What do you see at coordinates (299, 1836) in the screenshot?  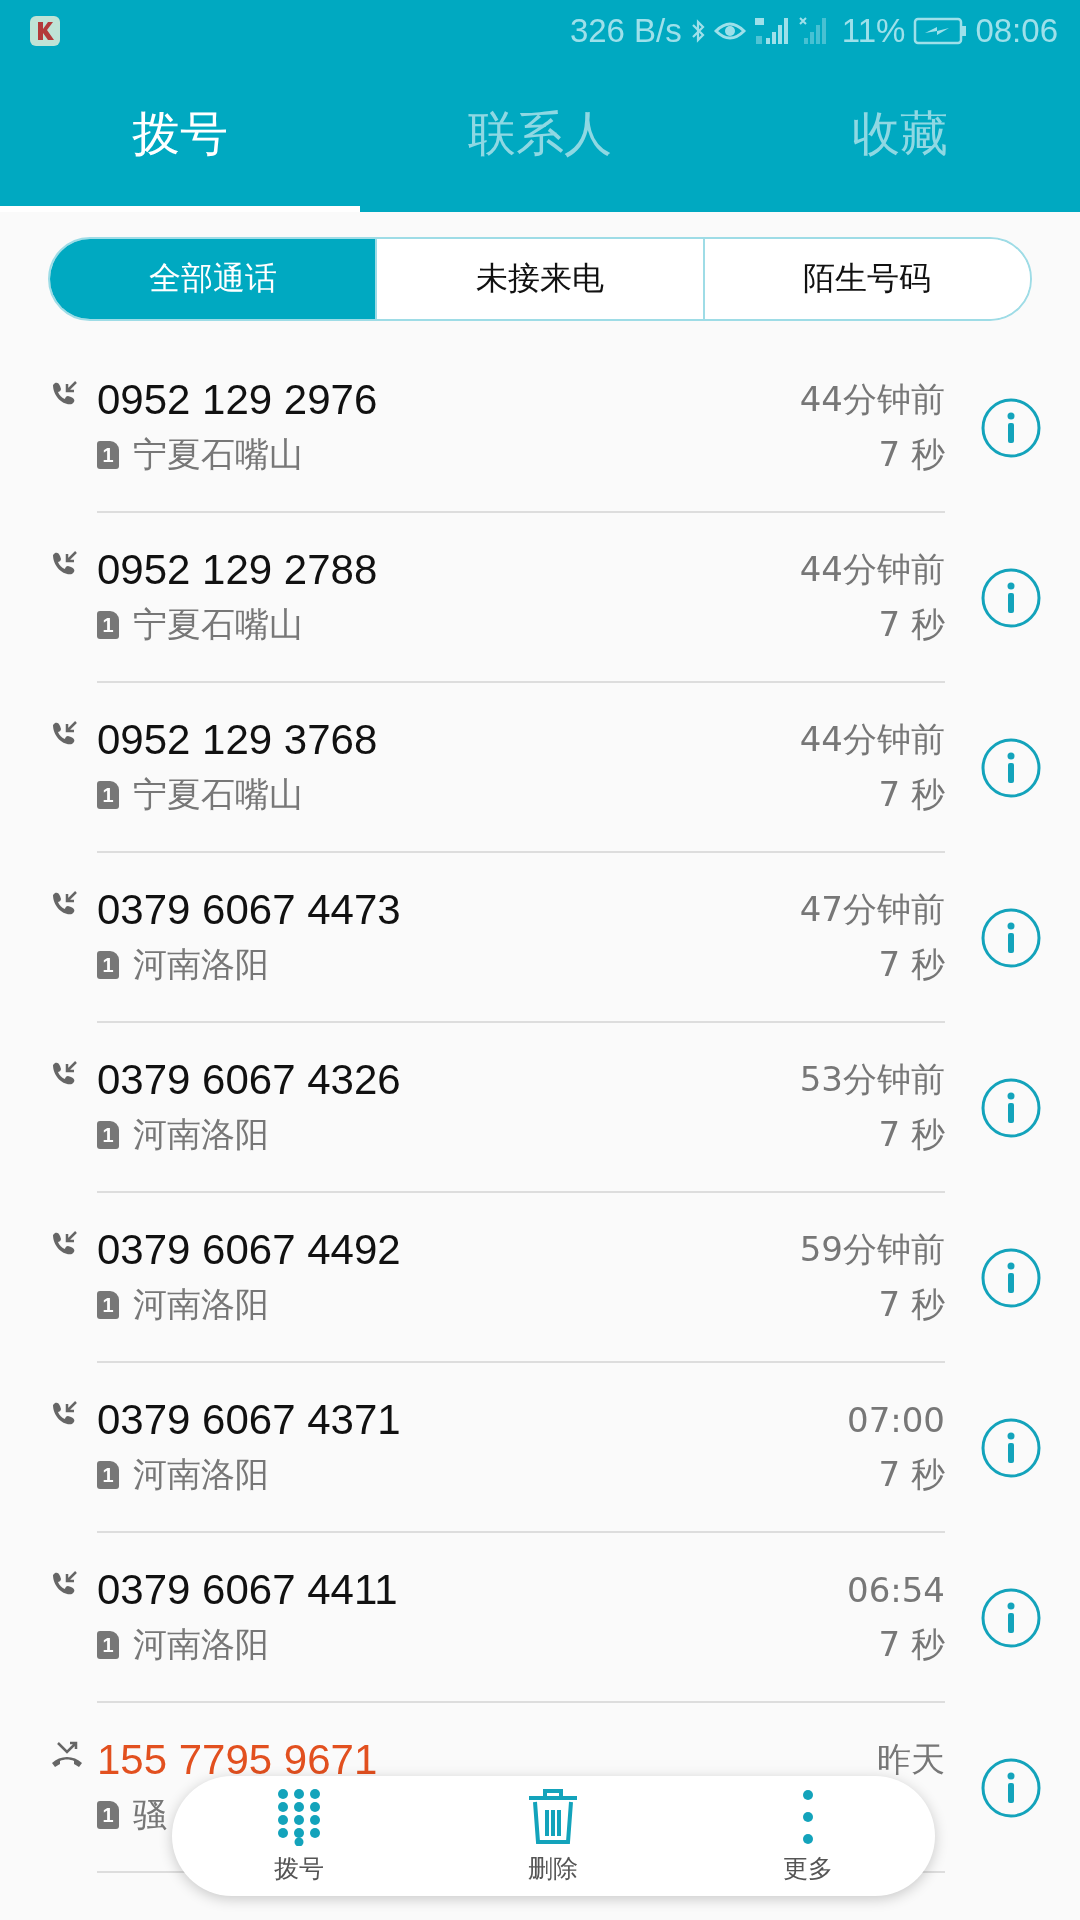 I see `action-button: 拨号` at bounding box center [299, 1836].